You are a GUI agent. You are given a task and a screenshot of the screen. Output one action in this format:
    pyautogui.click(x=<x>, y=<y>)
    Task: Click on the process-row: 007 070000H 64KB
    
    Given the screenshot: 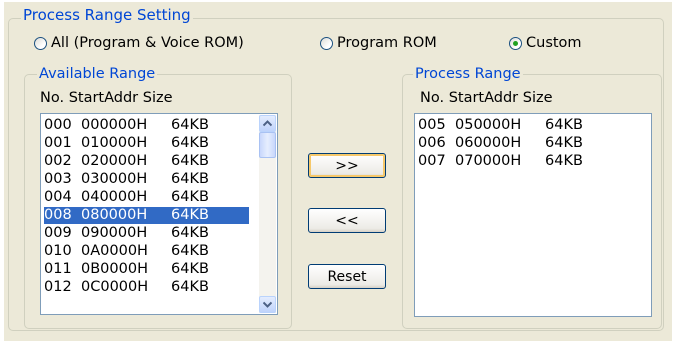 What is the action you would take?
    pyautogui.click(x=500, y=161)
    